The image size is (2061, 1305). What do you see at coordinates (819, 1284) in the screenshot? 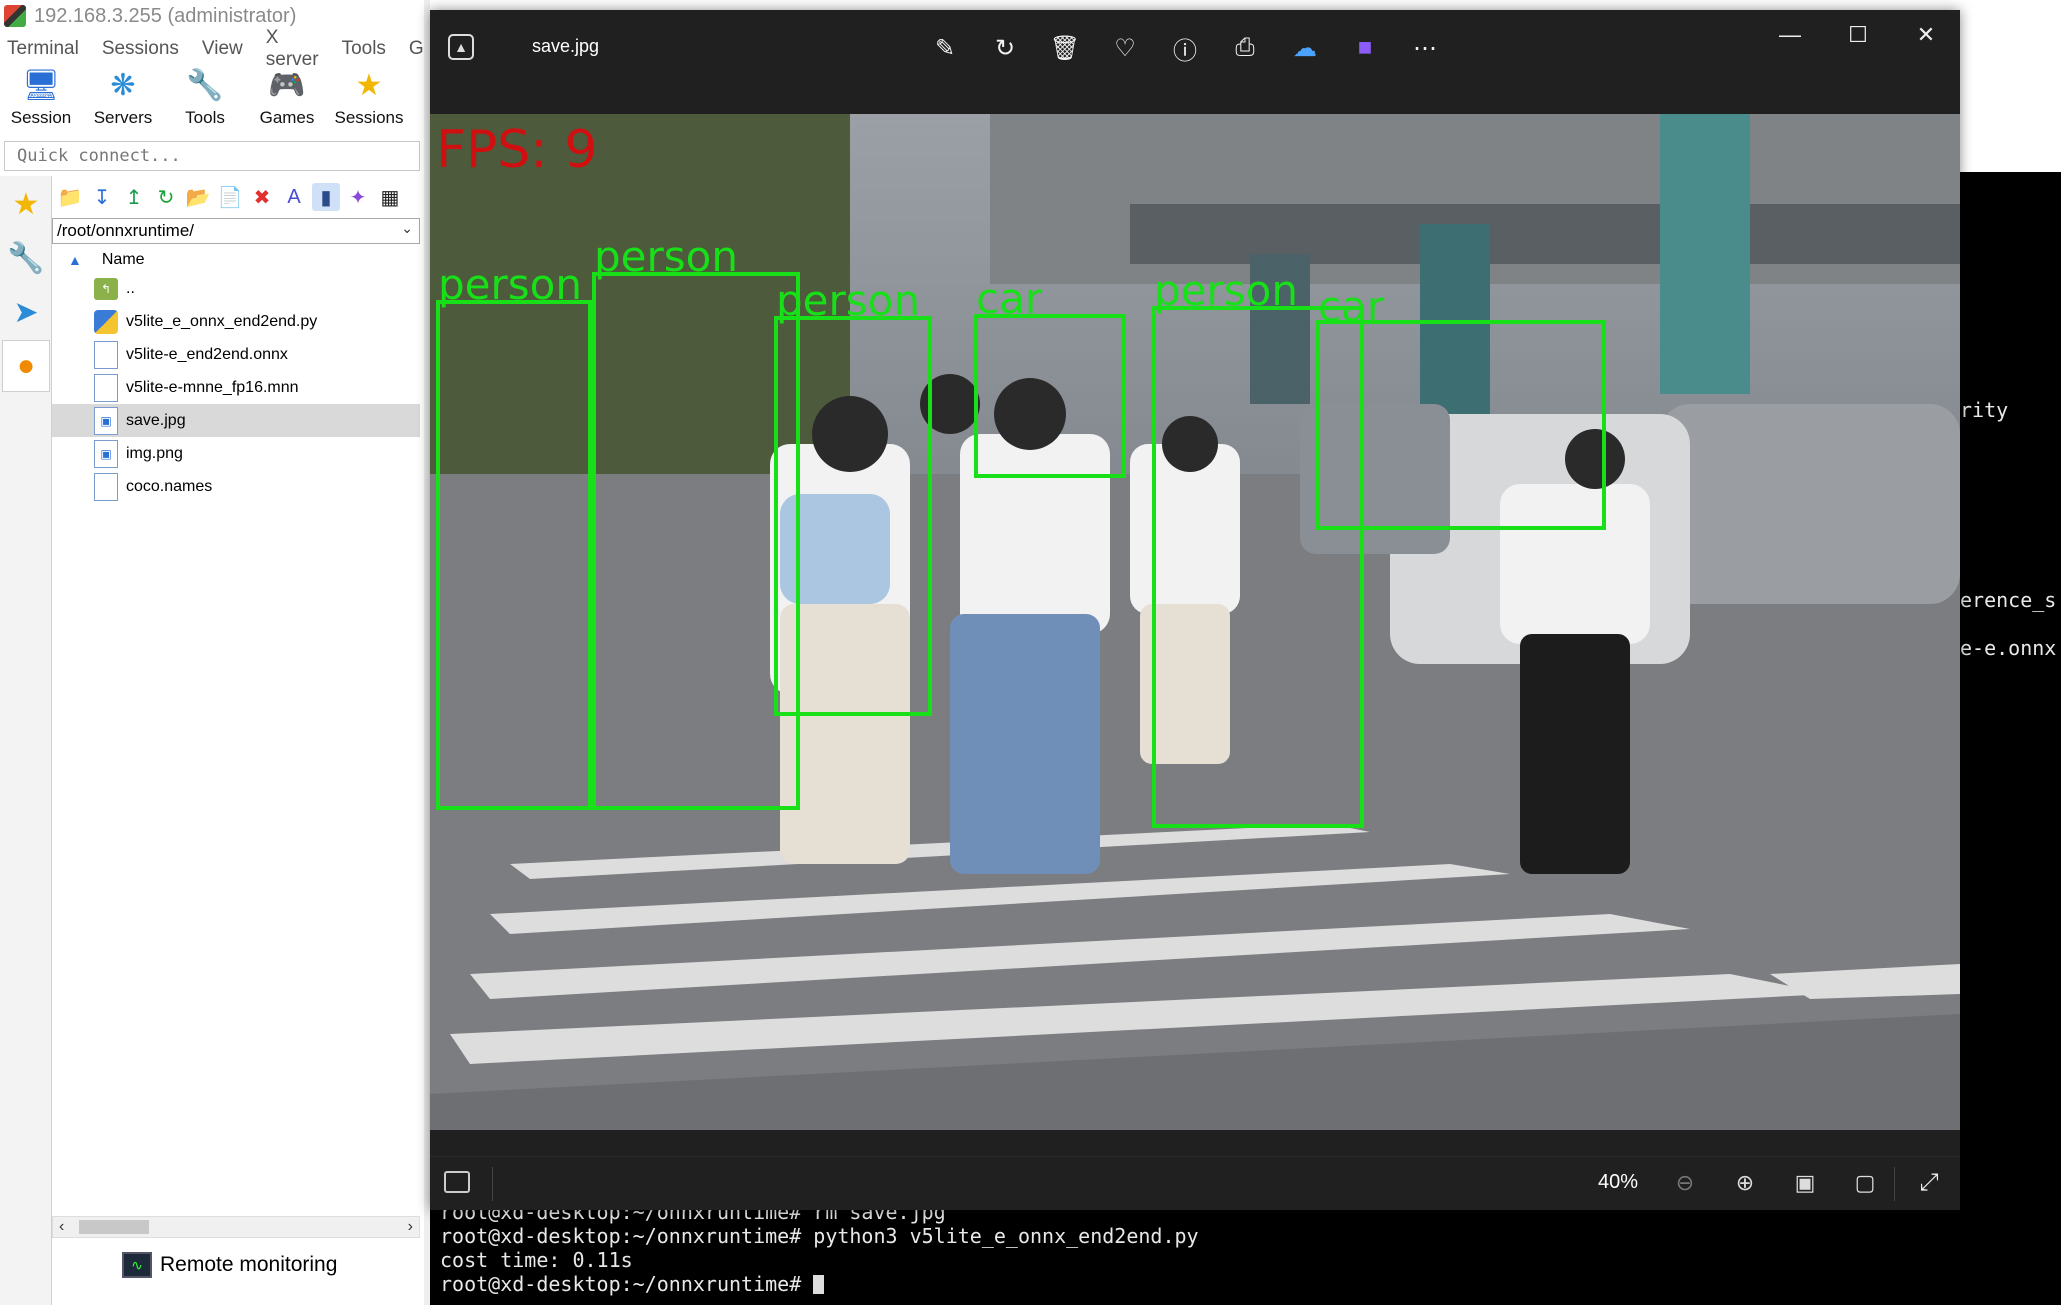
I see `terminal-cursor` at bounding box center [819, 1284].